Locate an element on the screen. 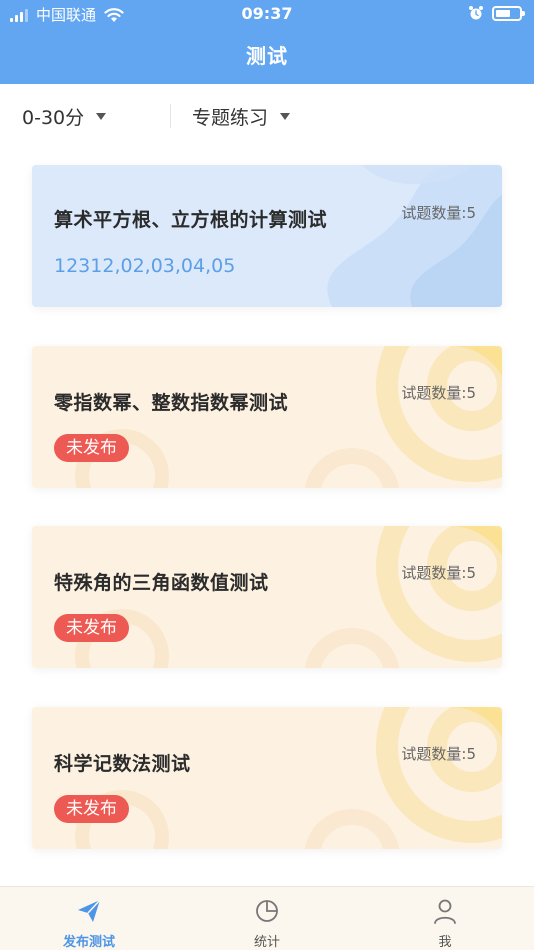 Image resolution: width=534 pixels, height=950 pixels. paper-plane-icon is located at coordinates (89, 910).